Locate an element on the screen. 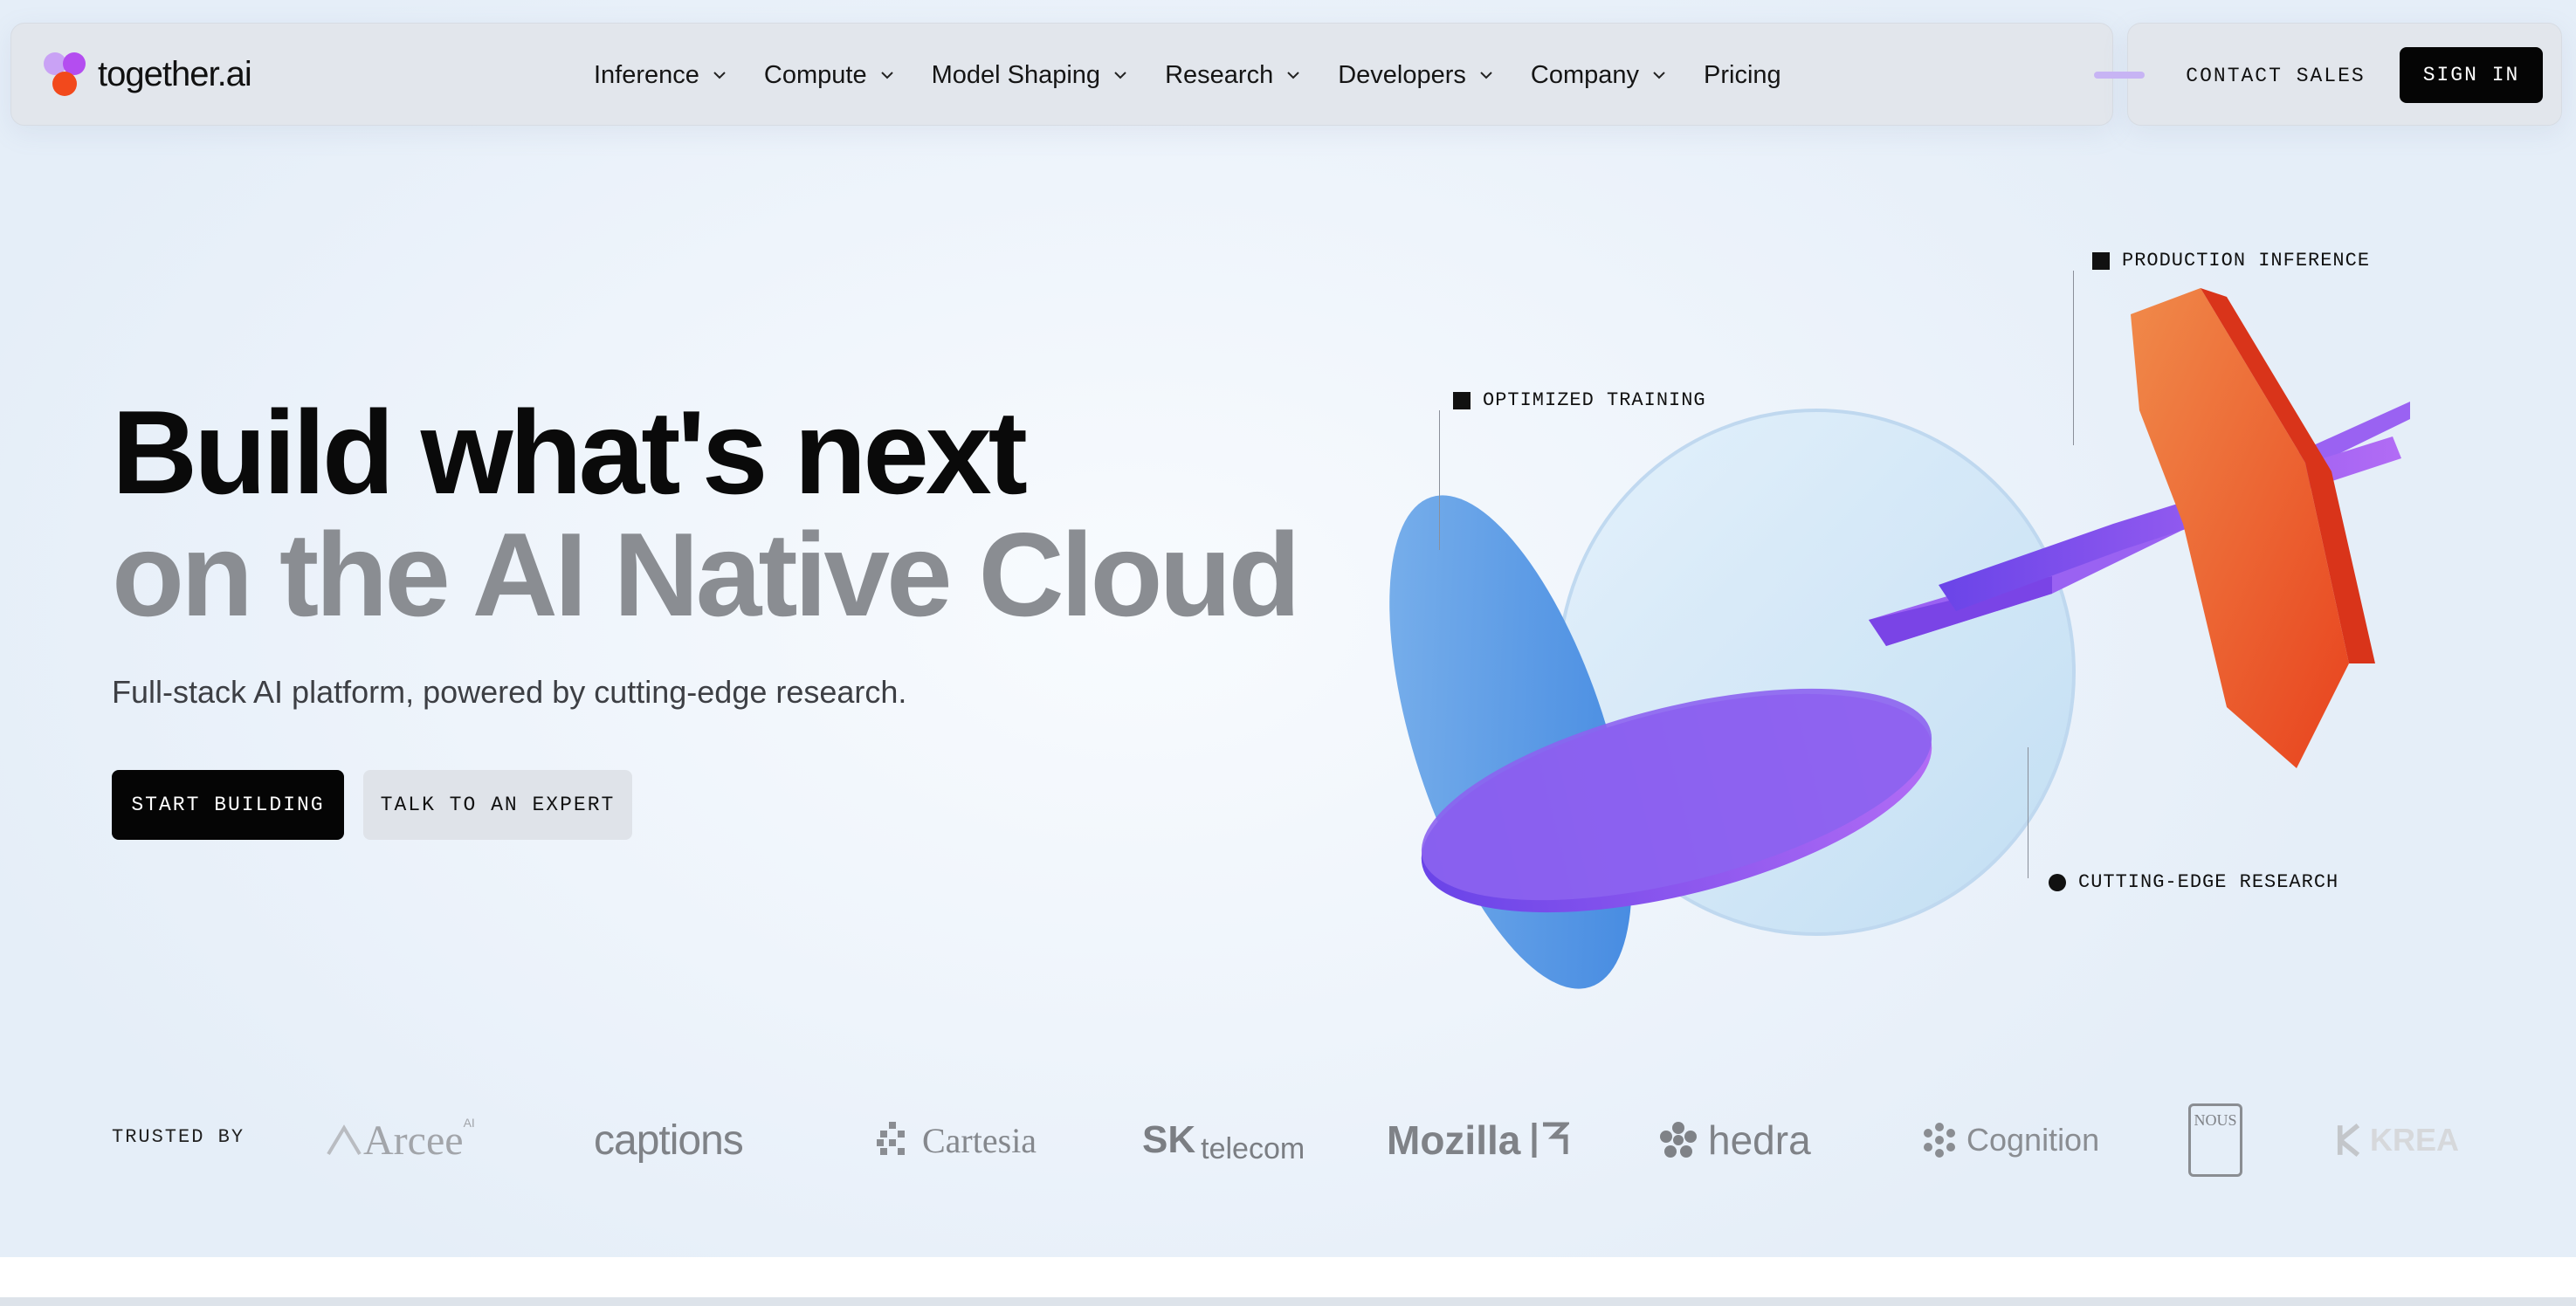  mozilla-mark-icon is located at coordinates (1551, 1140).